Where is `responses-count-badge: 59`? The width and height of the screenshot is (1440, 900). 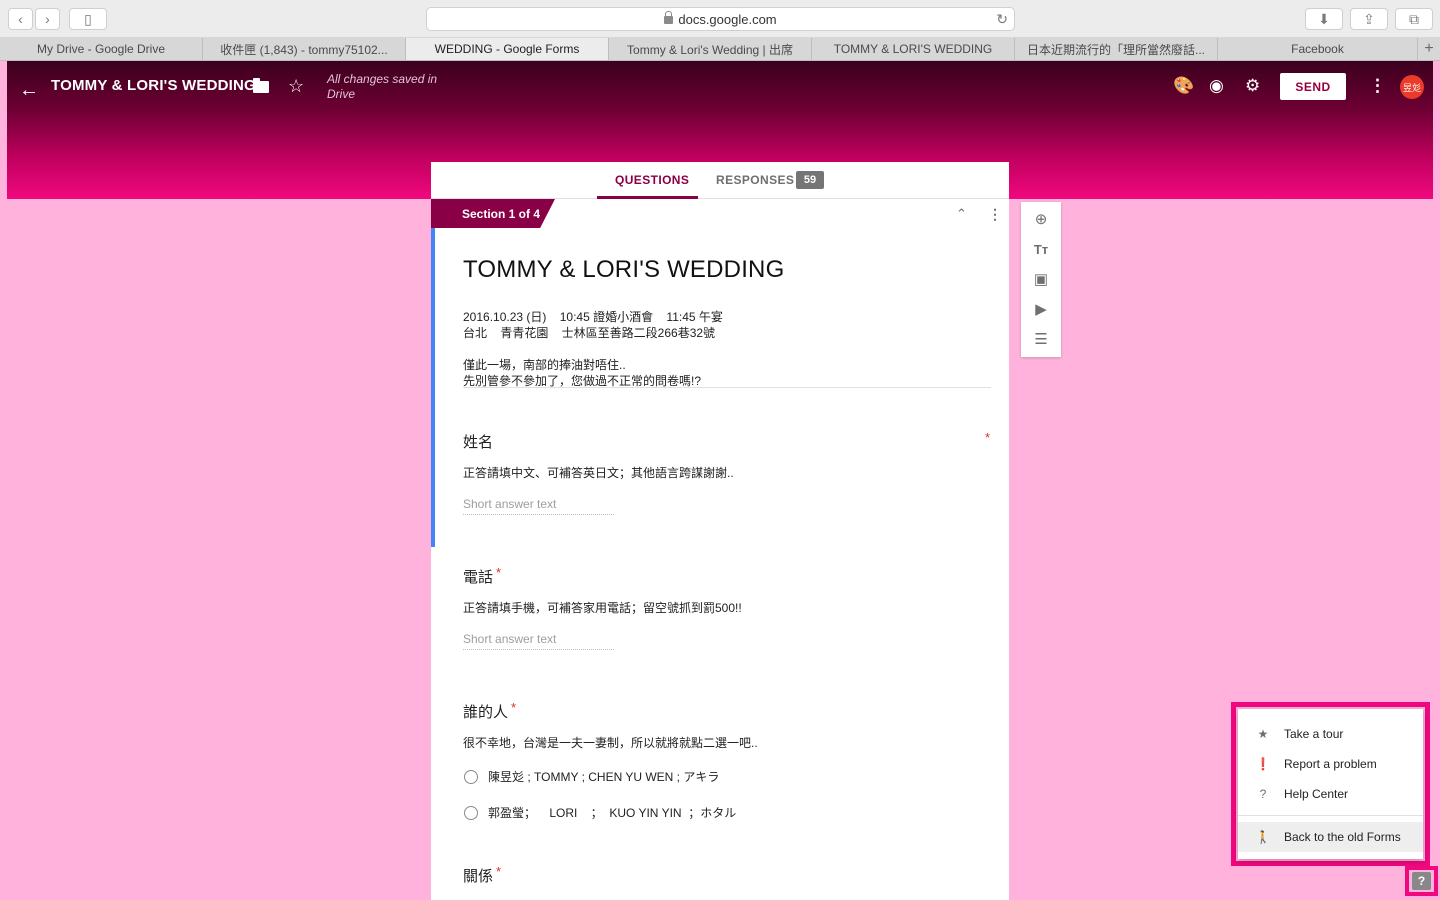 responses-count-badge: 59 is located at coordinates (810, 180).